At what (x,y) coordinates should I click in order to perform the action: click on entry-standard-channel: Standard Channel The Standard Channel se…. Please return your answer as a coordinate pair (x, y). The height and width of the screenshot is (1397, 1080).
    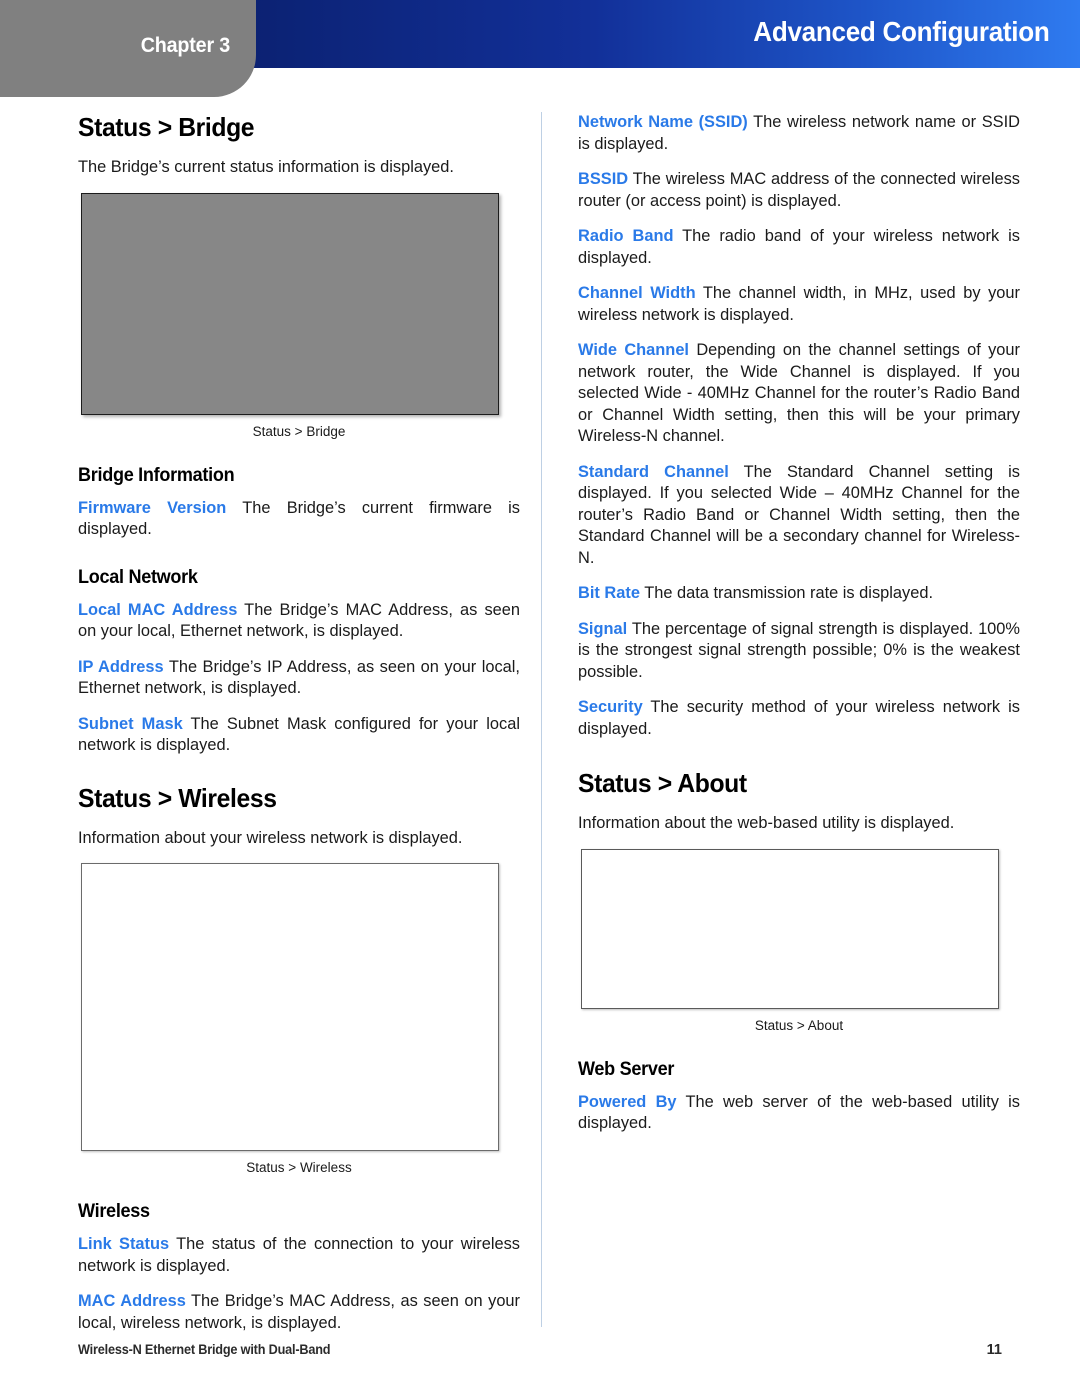
    Looking at the image, I should click on (799, 516).